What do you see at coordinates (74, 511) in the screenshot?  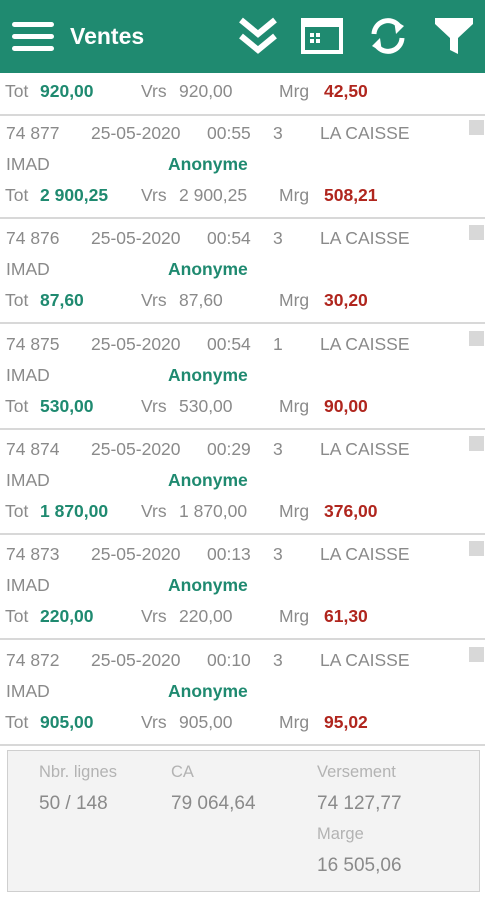 I see `total-value: 1 870,00` at bounding box center [74, 511].